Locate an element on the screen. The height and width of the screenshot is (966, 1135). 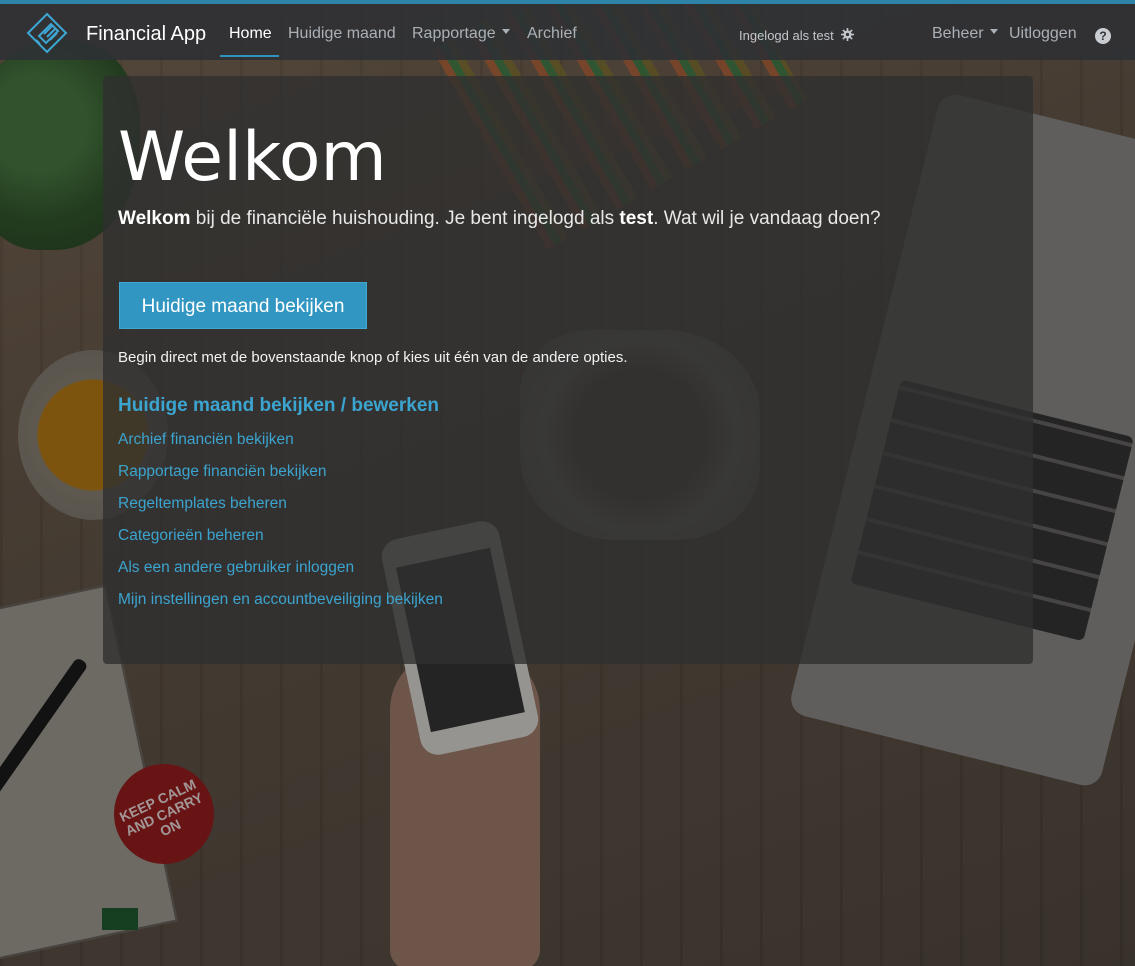
link-reporting: Rapportage financiën bekijken is located at coordinates (222, 472).